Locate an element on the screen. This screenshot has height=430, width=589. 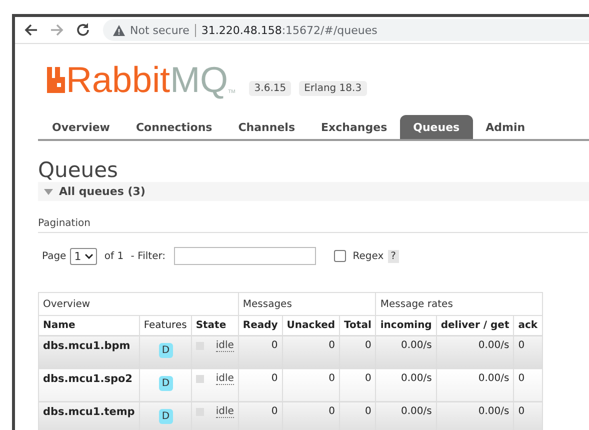
page-select: 1 is located at coordinates (84, 256).